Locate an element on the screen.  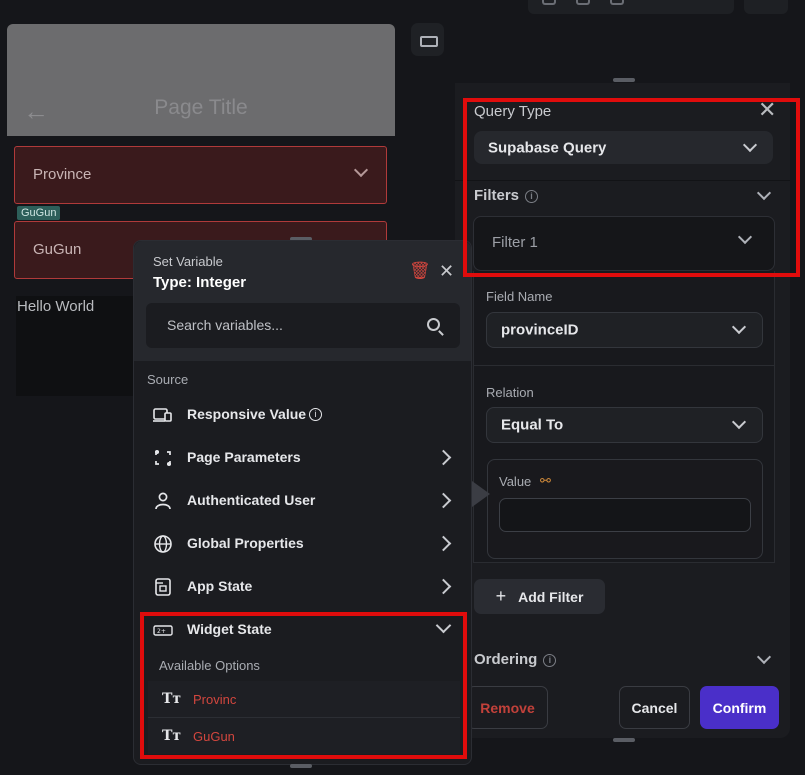
field-name-label: Field Name is located at coordinates (519, 296).